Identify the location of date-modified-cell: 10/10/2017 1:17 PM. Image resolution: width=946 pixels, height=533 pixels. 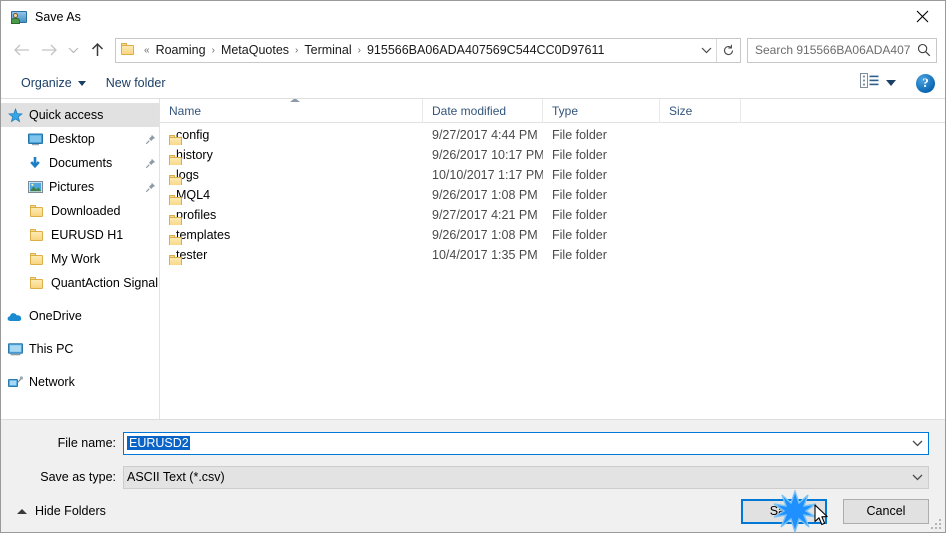
(487, 175).